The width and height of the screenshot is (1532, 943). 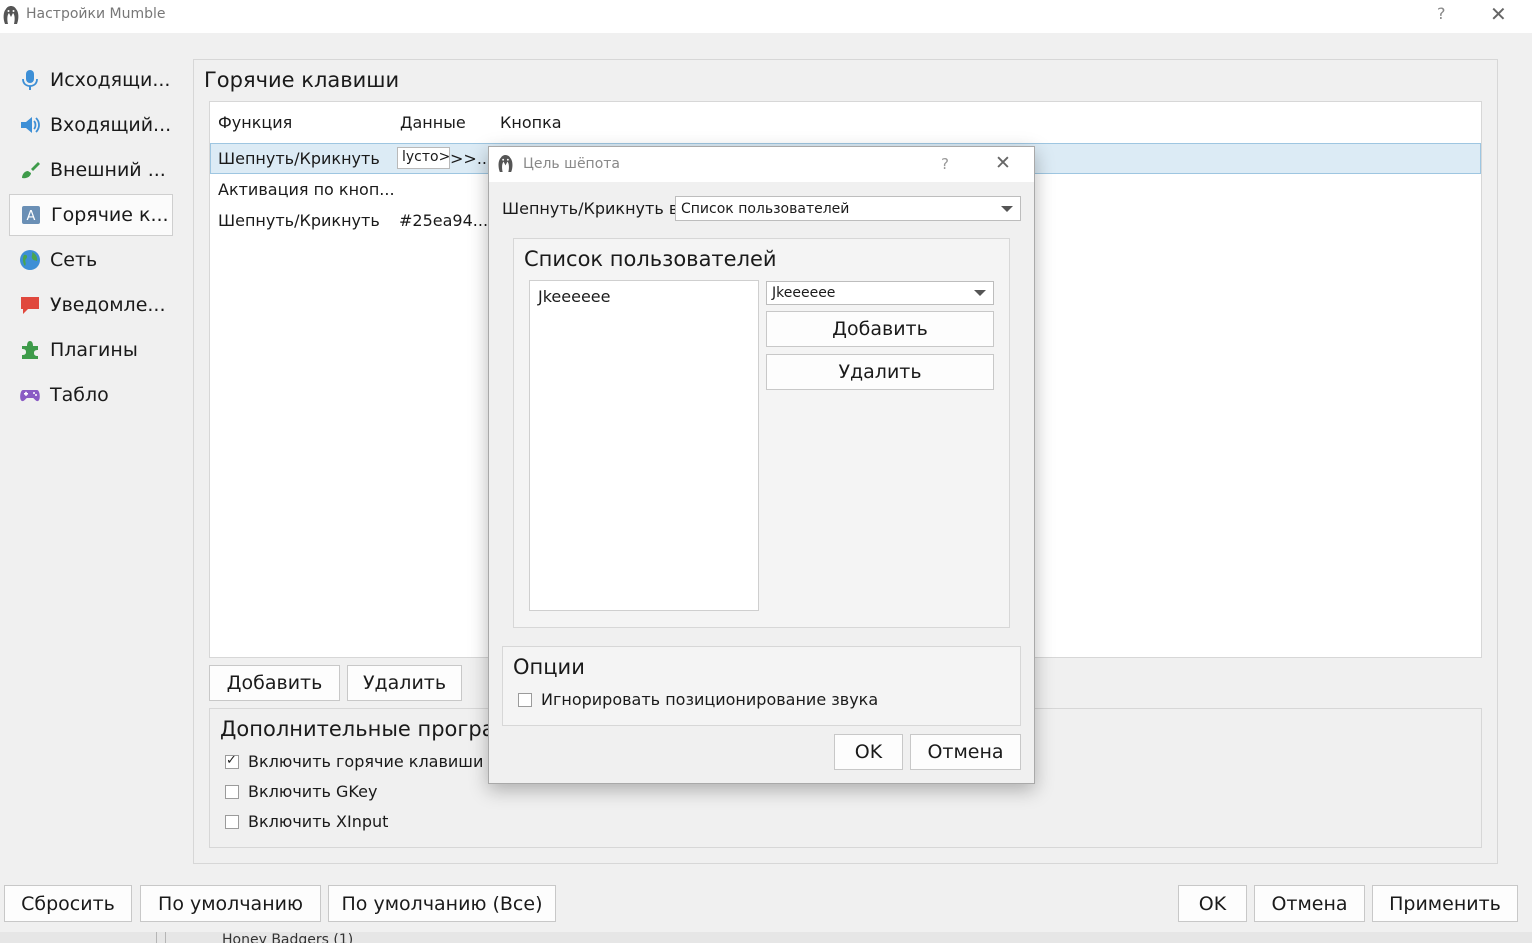 What do you see at coordinates (373, 761) in the screenshot?
I see `checkbox-label: Включить горячие клавиши в` at bounding box center [373, 761].